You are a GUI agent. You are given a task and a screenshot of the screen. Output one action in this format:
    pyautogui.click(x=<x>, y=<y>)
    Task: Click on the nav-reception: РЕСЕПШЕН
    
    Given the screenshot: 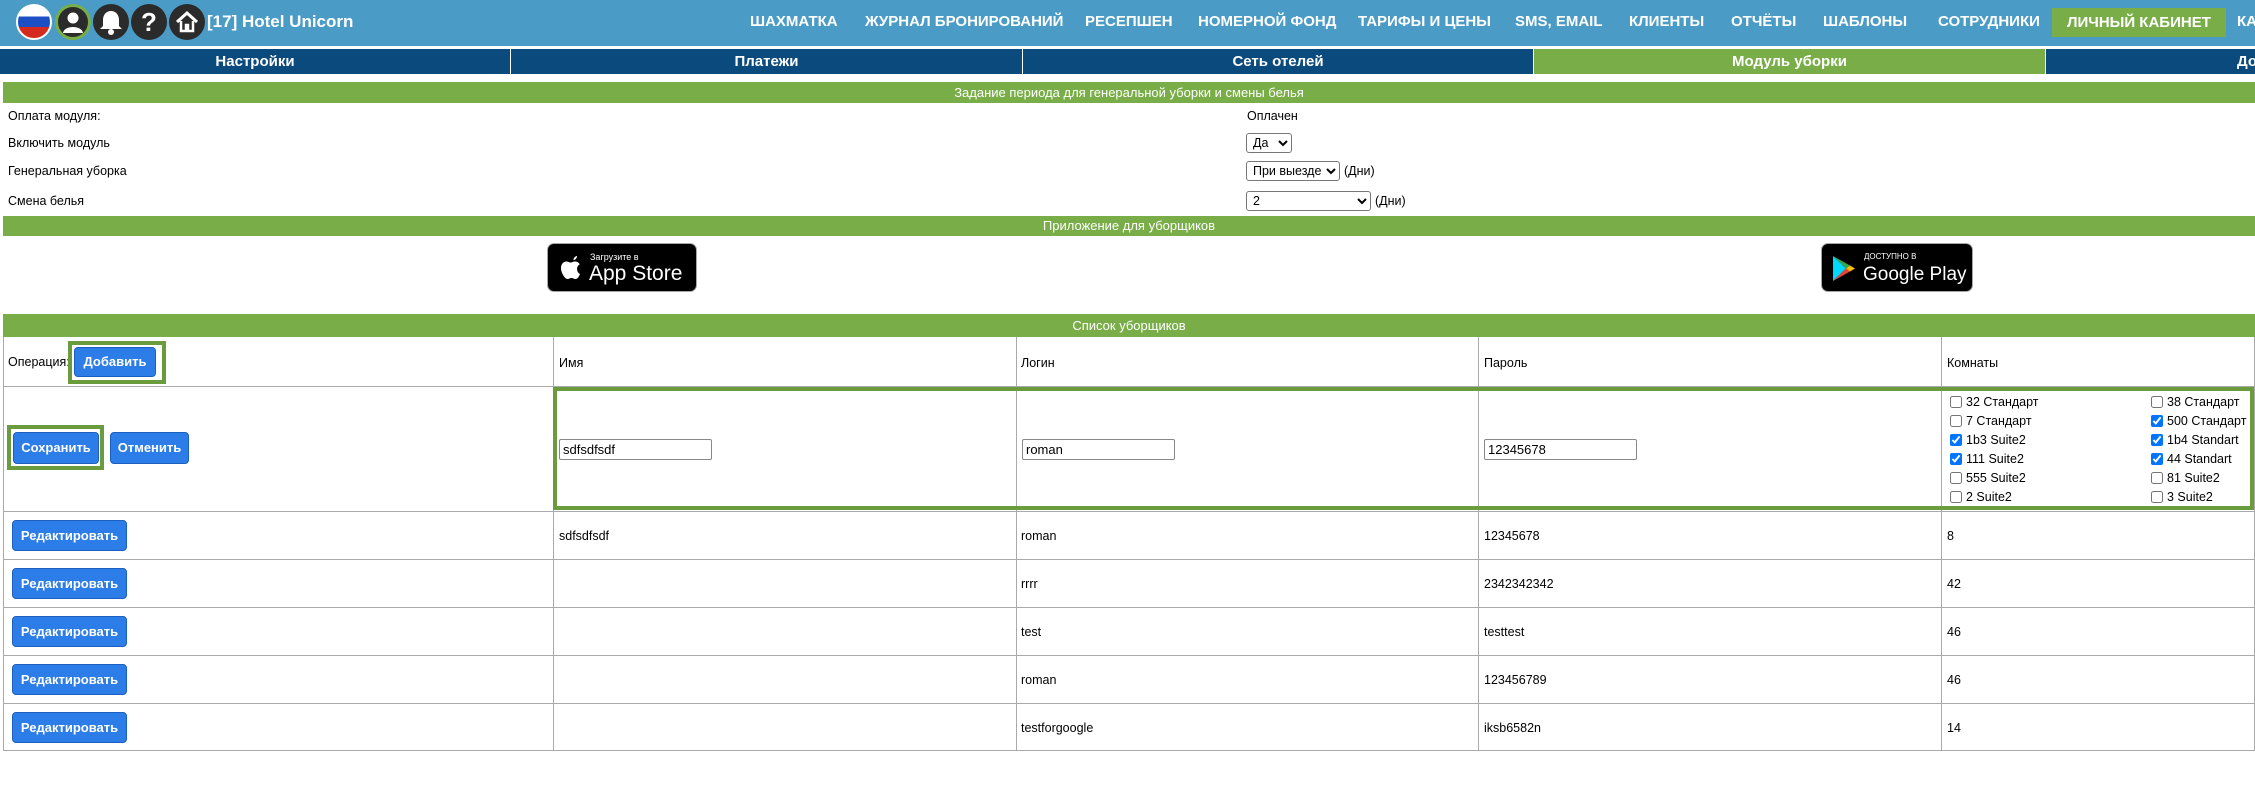 What is the action you would take?
    pyautogui.click(x=1129, y=21)
    